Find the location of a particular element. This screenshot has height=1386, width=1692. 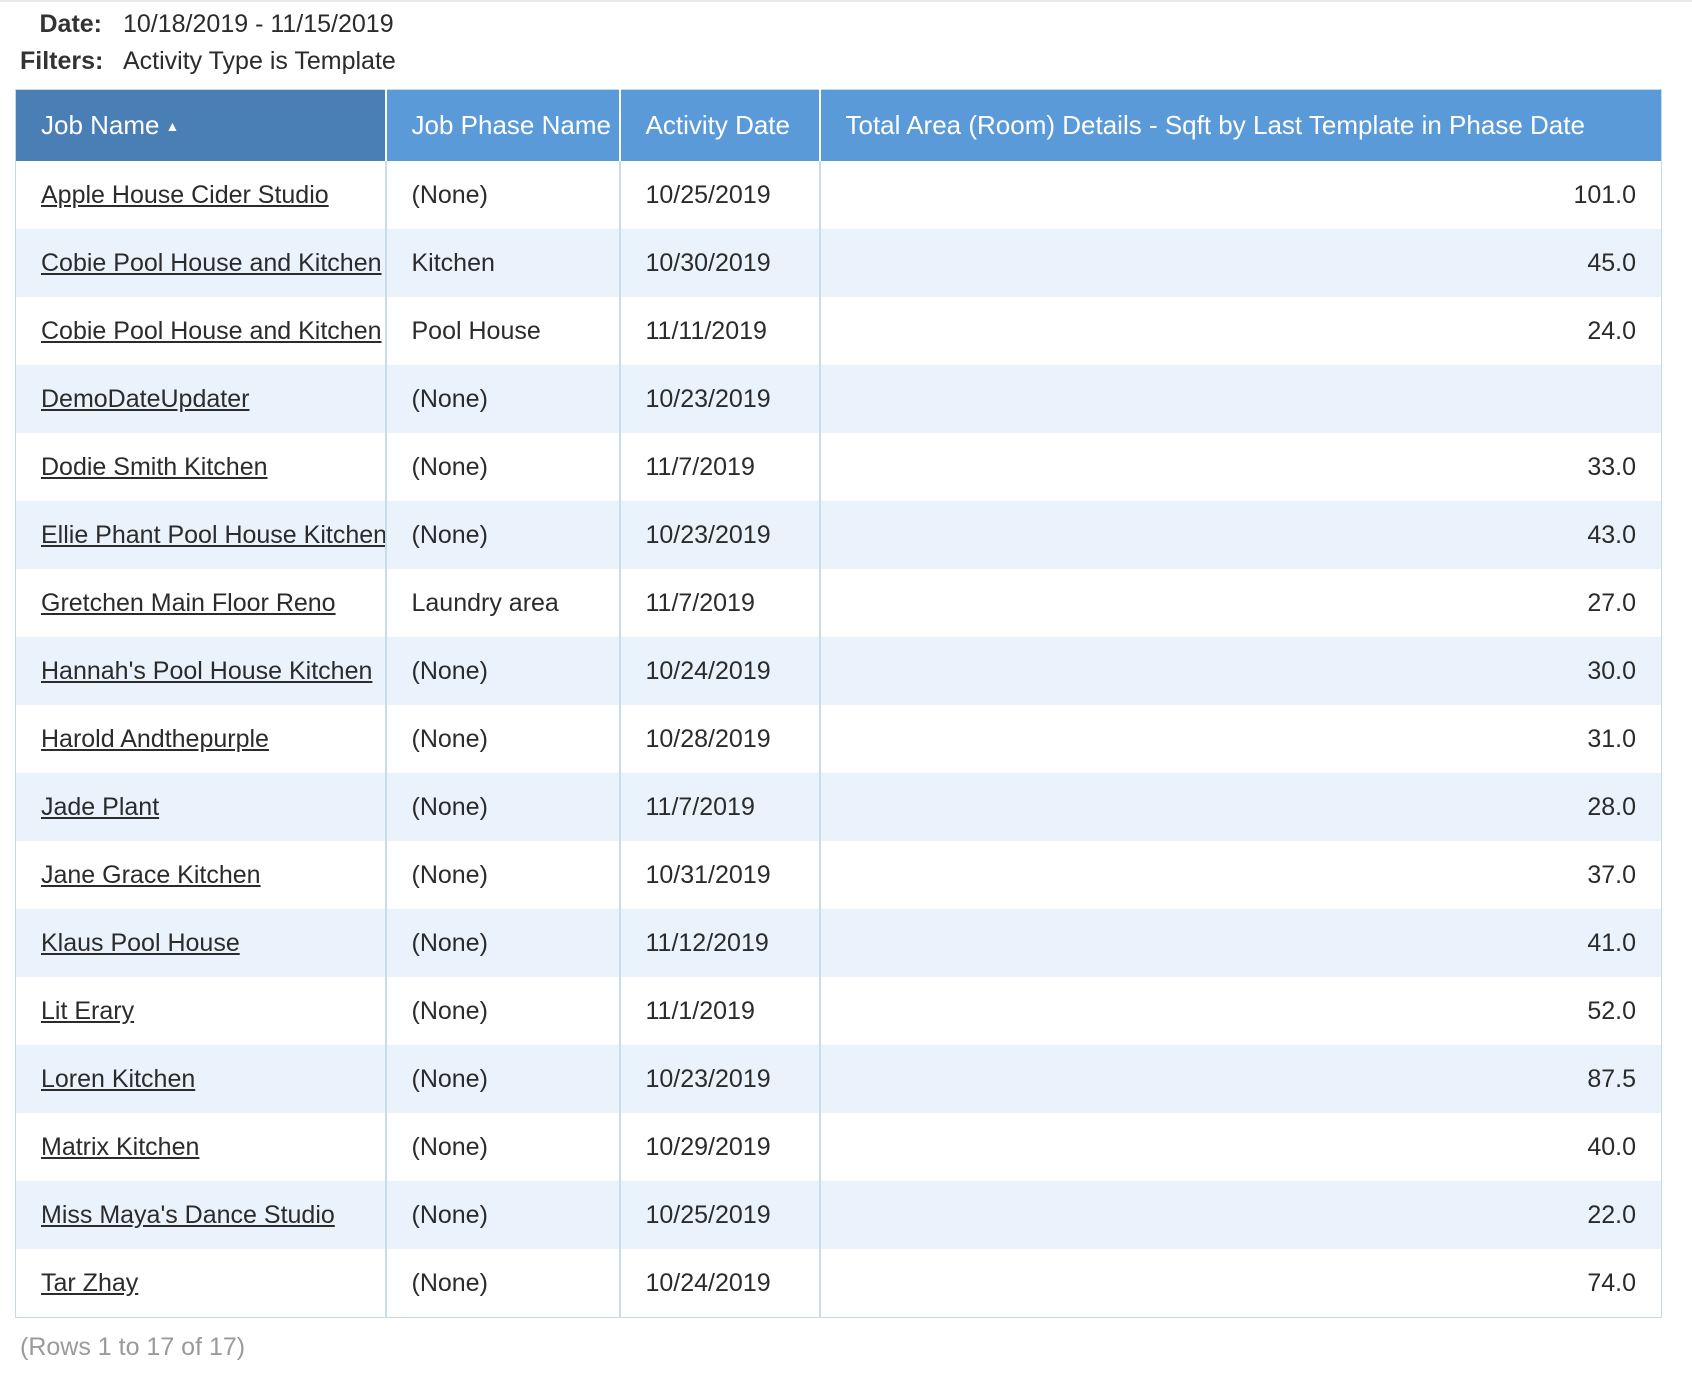

table-row: Matrix Kitchen (None) 10/29/2019 40.0 is located at coordinates (839, 1147).